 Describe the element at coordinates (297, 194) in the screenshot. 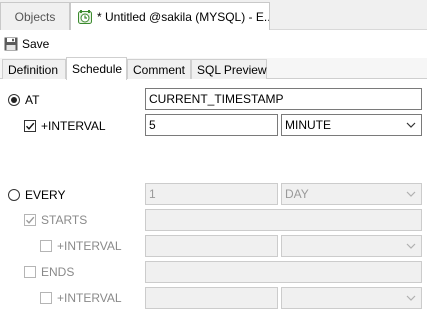

I see `every-unit-value: DAY` at that location.